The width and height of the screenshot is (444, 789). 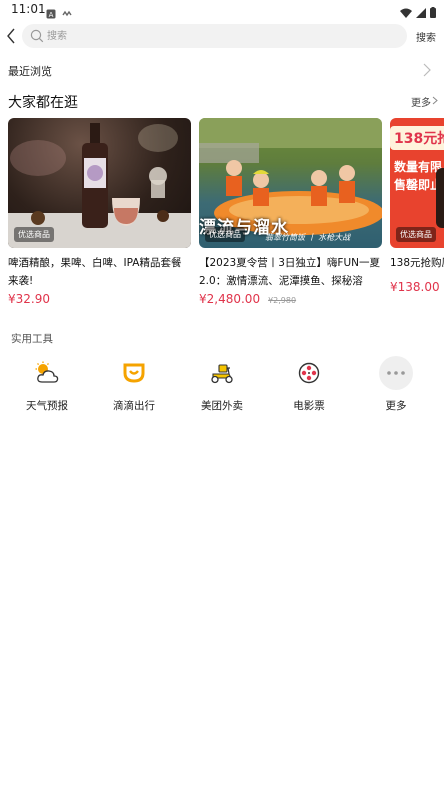 What do you see at coordinates (440, 198) in the screenshot?
I see `product-photo` at bounding box center [440, 198].